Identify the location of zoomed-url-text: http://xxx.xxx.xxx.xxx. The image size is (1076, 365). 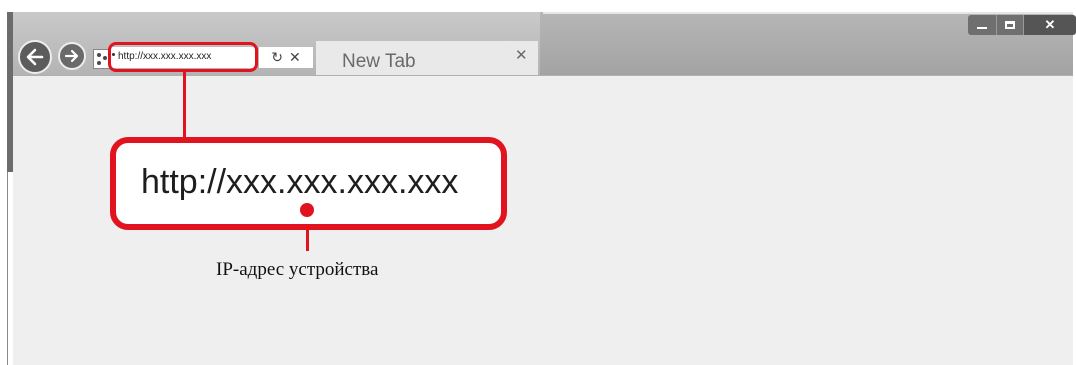
(300, 182).